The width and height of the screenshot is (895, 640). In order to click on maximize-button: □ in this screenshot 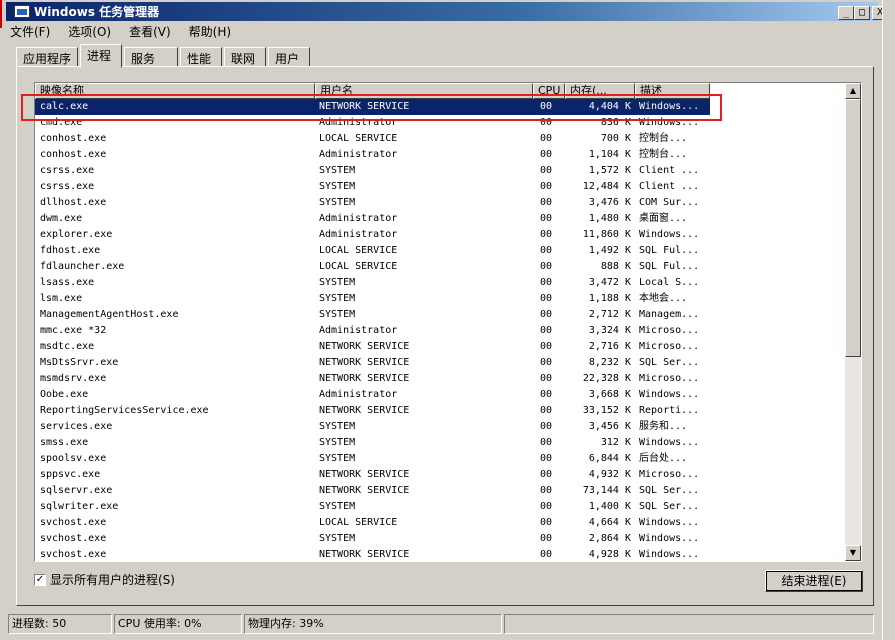, I will do `click(862, 13)`.